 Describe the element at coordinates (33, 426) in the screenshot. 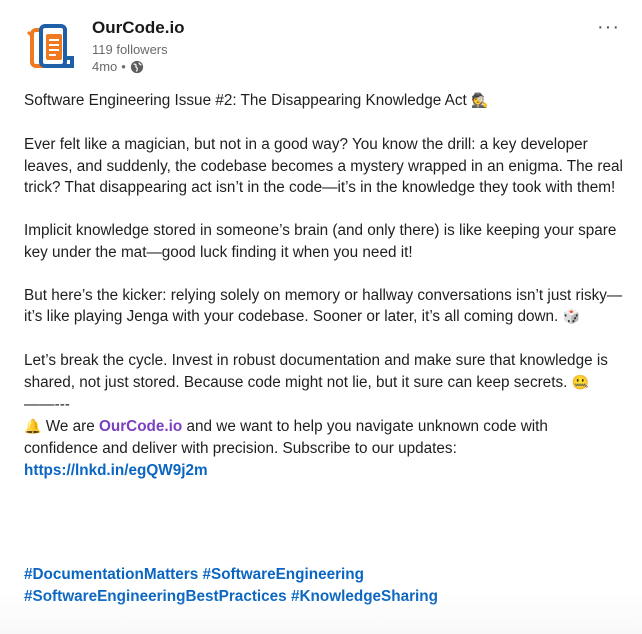

I see `bell-emoji-icon: 🔔` at that location.